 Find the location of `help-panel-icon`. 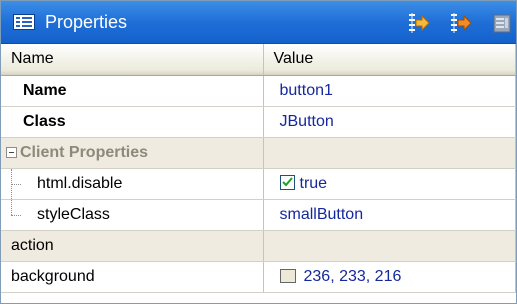

help-panel-icon is located at coordinates (503, 23).